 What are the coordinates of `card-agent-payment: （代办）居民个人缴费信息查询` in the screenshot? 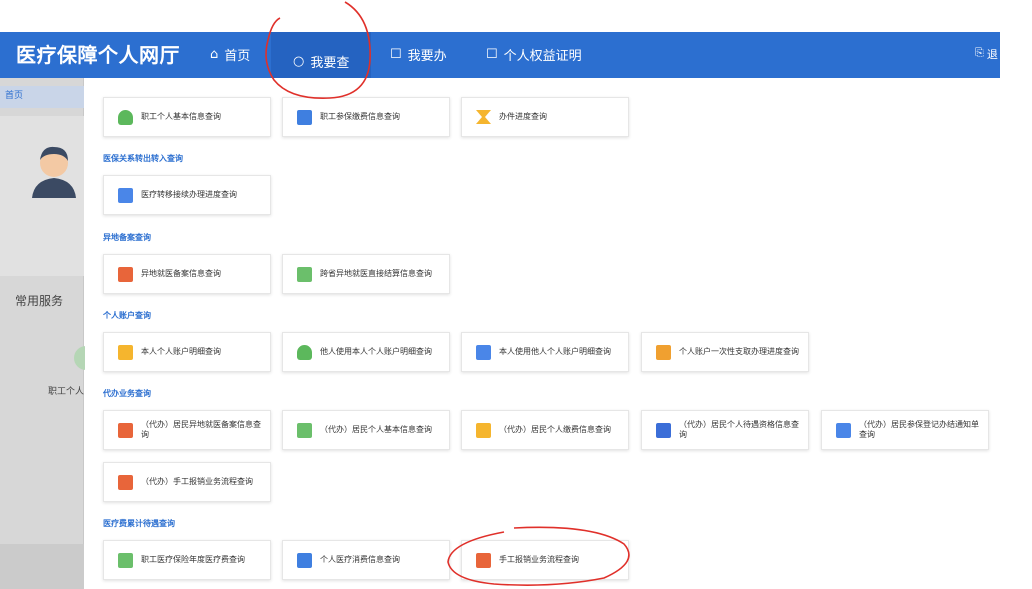 It's located at (545, 430).